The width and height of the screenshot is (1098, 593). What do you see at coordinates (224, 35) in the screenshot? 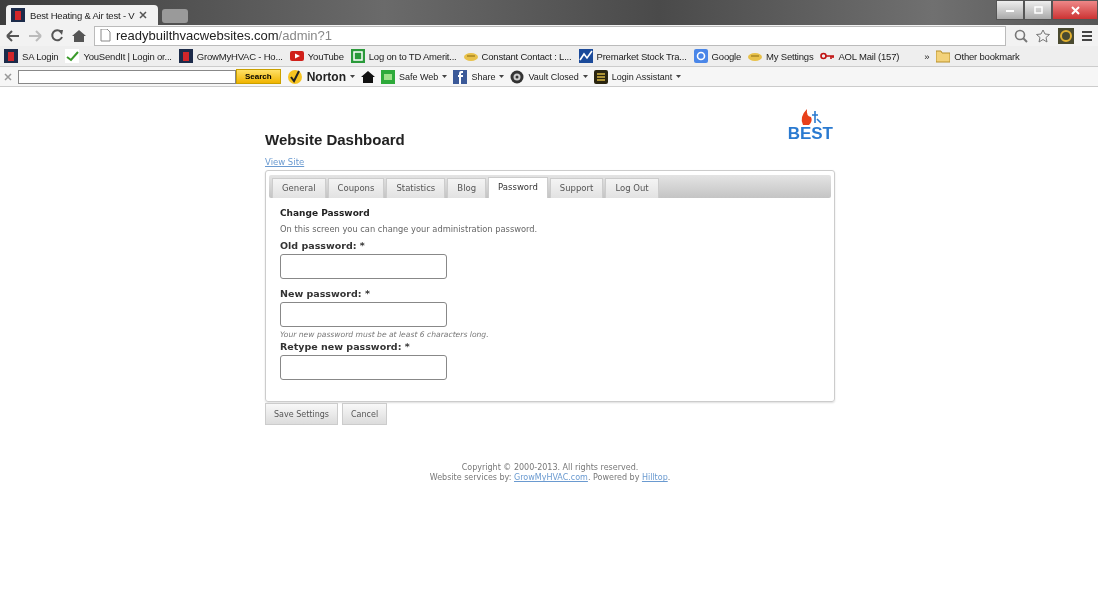
I see `url-text: readybuilthvacwebsites.com/admin?1` at bounding box center [224, 35].